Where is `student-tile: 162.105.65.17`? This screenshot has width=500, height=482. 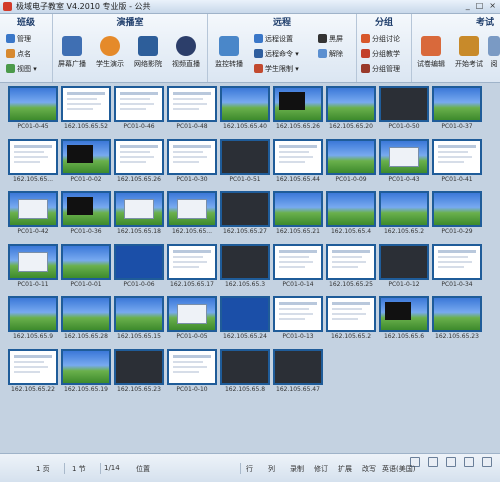
student-tile: 162.105.65.17 is located at coordinates (192, 267).